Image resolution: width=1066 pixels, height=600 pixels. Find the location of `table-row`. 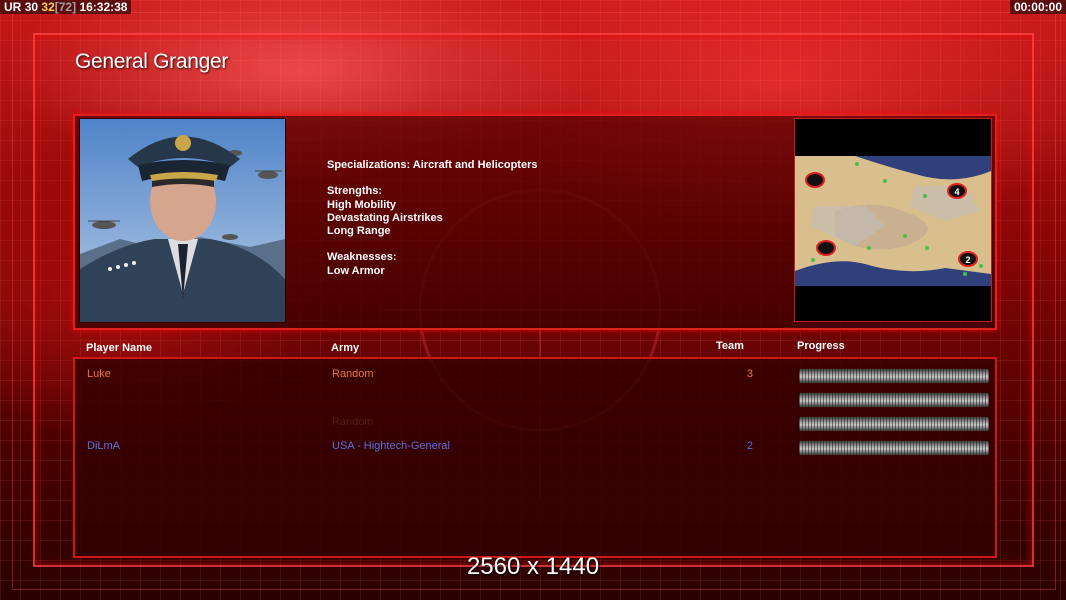

table-row is located at coordinates (535, 399).